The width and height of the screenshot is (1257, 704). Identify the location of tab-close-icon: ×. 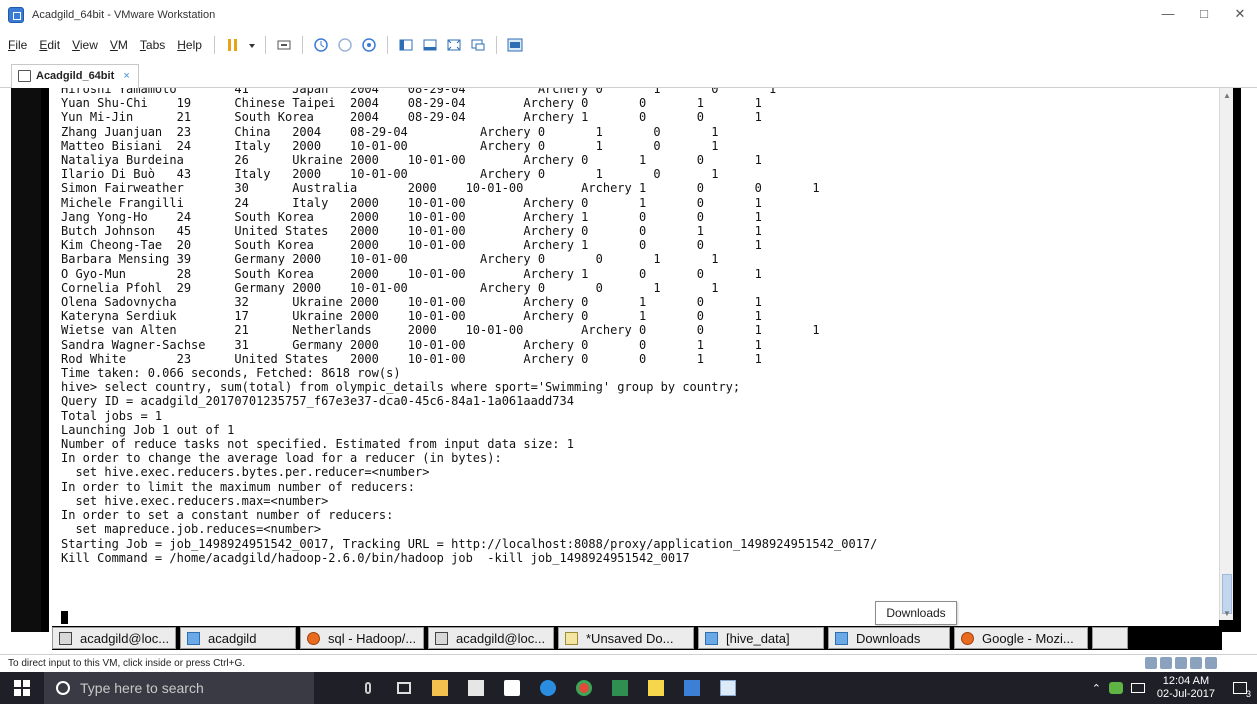
(126, 76).